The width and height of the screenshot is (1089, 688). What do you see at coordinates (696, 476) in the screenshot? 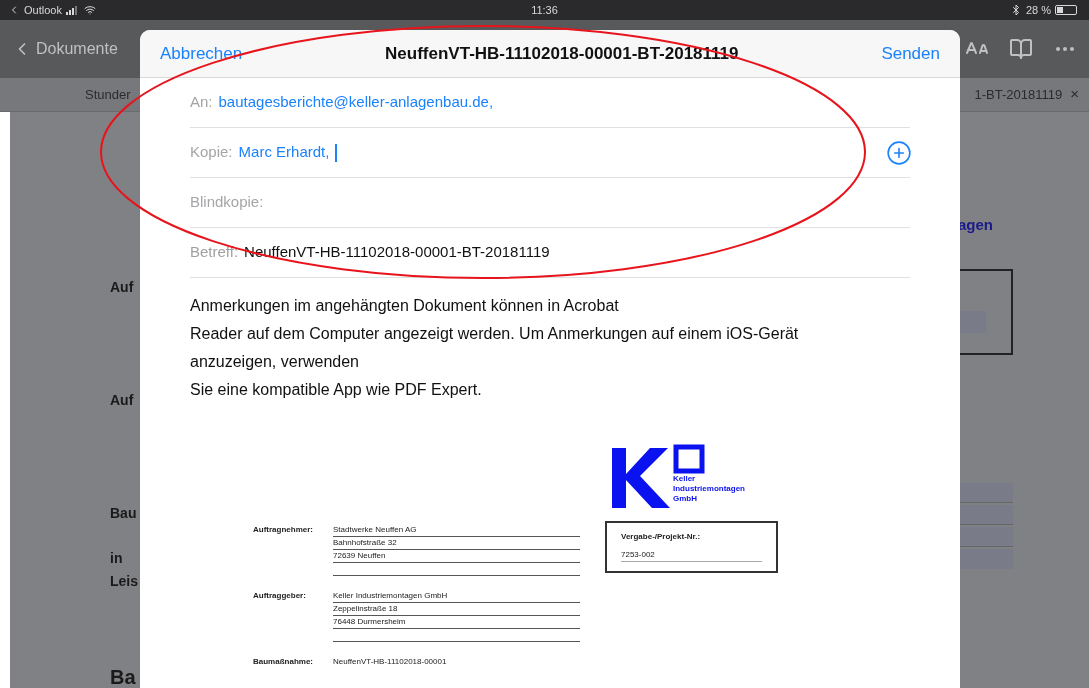
I see `company-logo: Keller Industriemontagen GmbH` at bounding box center [696, 476].